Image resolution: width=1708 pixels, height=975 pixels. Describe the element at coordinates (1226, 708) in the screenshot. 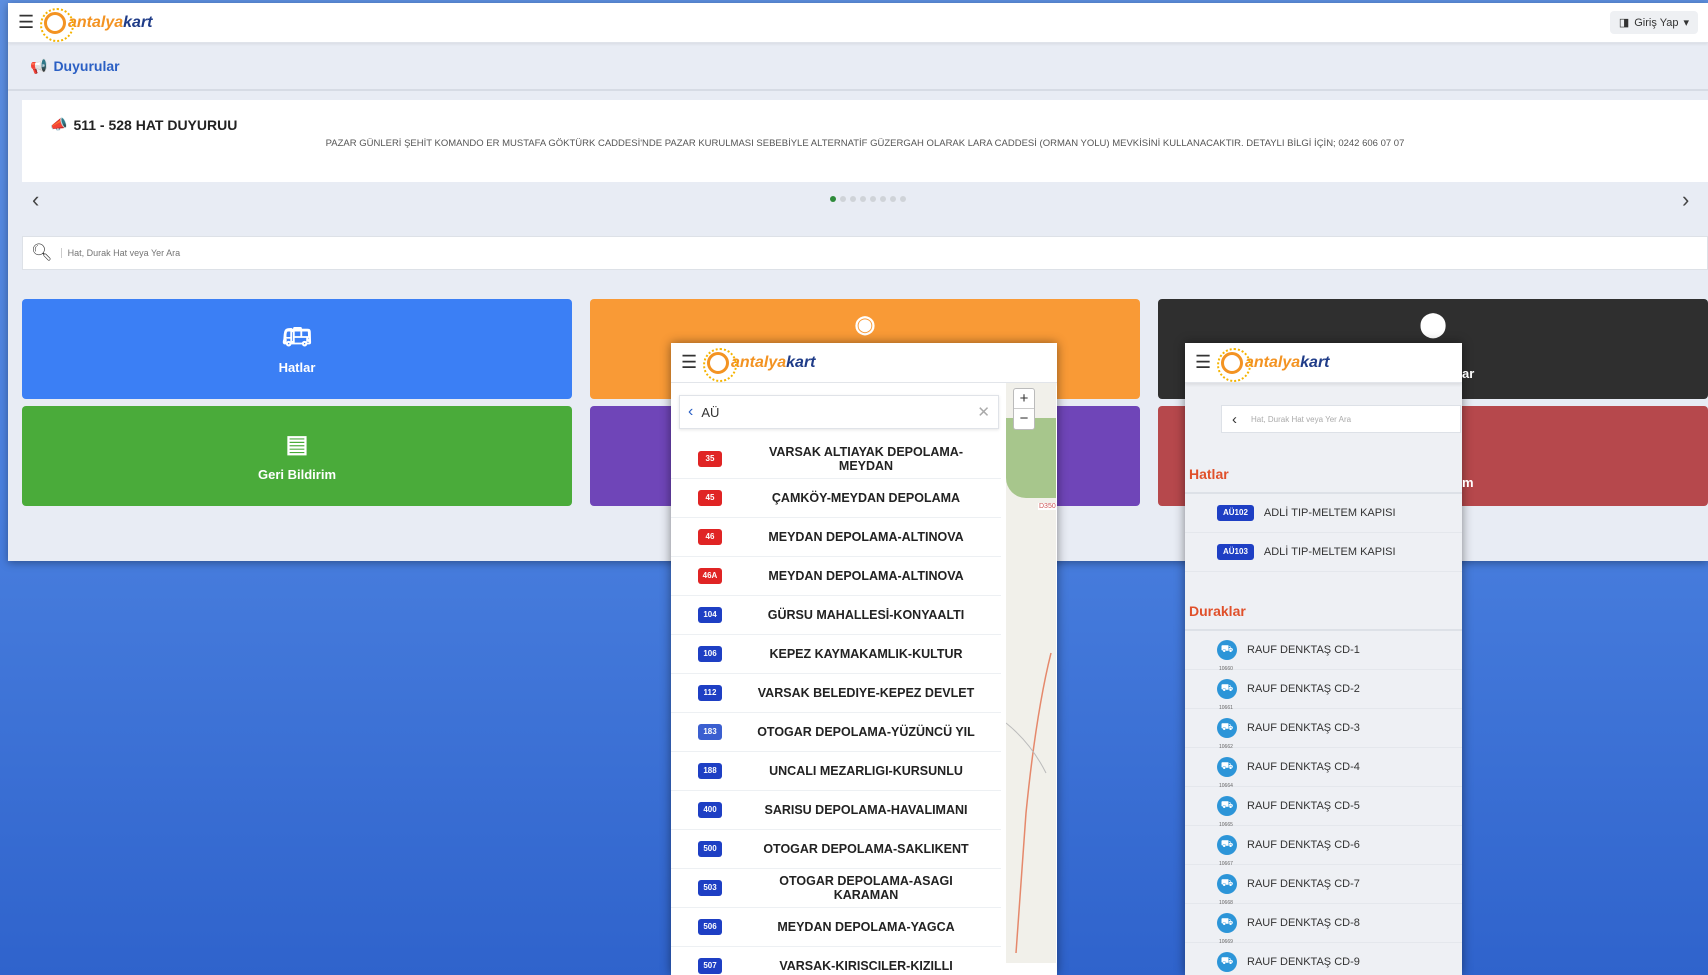

I see `stop-number: 10661` at that location.